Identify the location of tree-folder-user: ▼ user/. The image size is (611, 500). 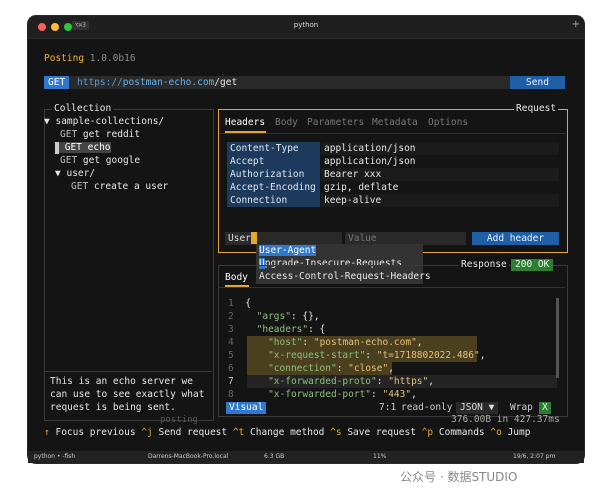
(75, 174).